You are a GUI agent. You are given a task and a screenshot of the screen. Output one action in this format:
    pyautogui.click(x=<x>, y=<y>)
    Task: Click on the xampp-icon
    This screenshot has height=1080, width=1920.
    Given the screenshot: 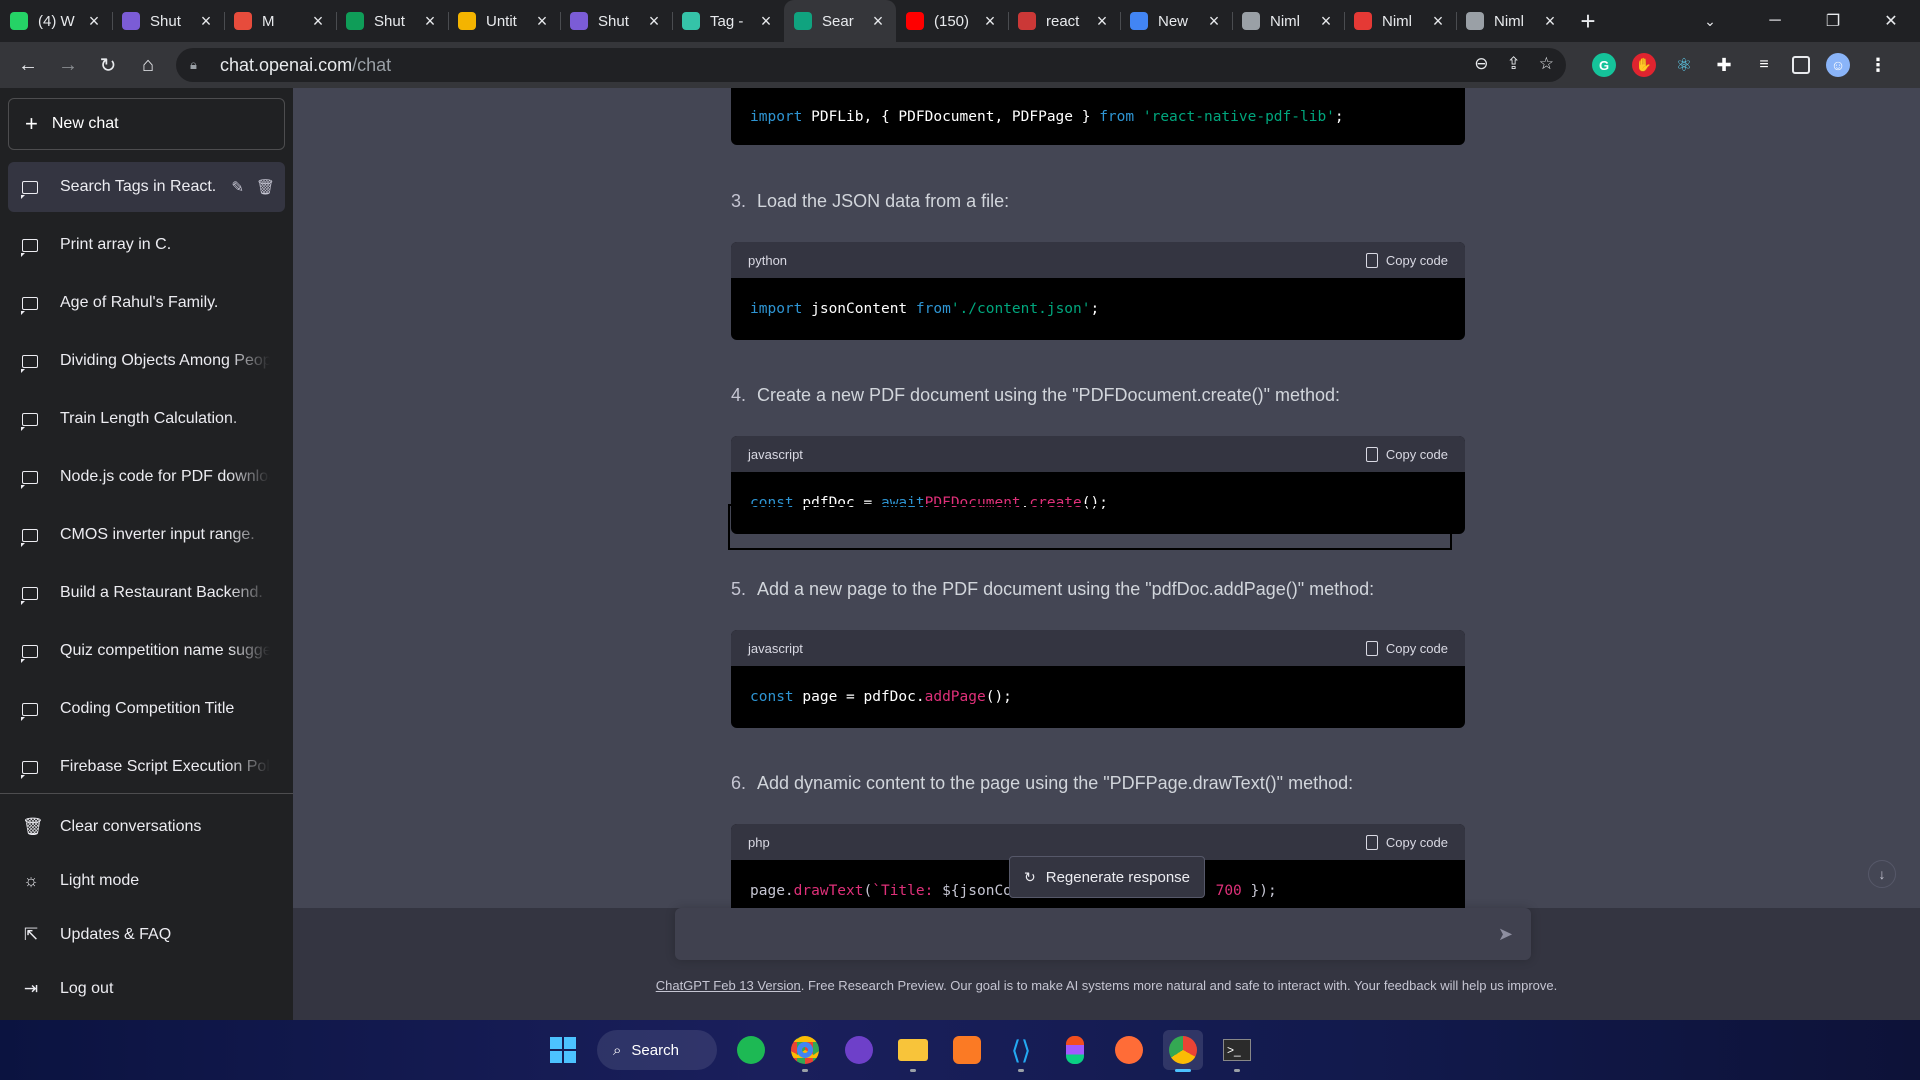 What is the action you would take?
    pyautogui.click(x=967, y=1050)
    